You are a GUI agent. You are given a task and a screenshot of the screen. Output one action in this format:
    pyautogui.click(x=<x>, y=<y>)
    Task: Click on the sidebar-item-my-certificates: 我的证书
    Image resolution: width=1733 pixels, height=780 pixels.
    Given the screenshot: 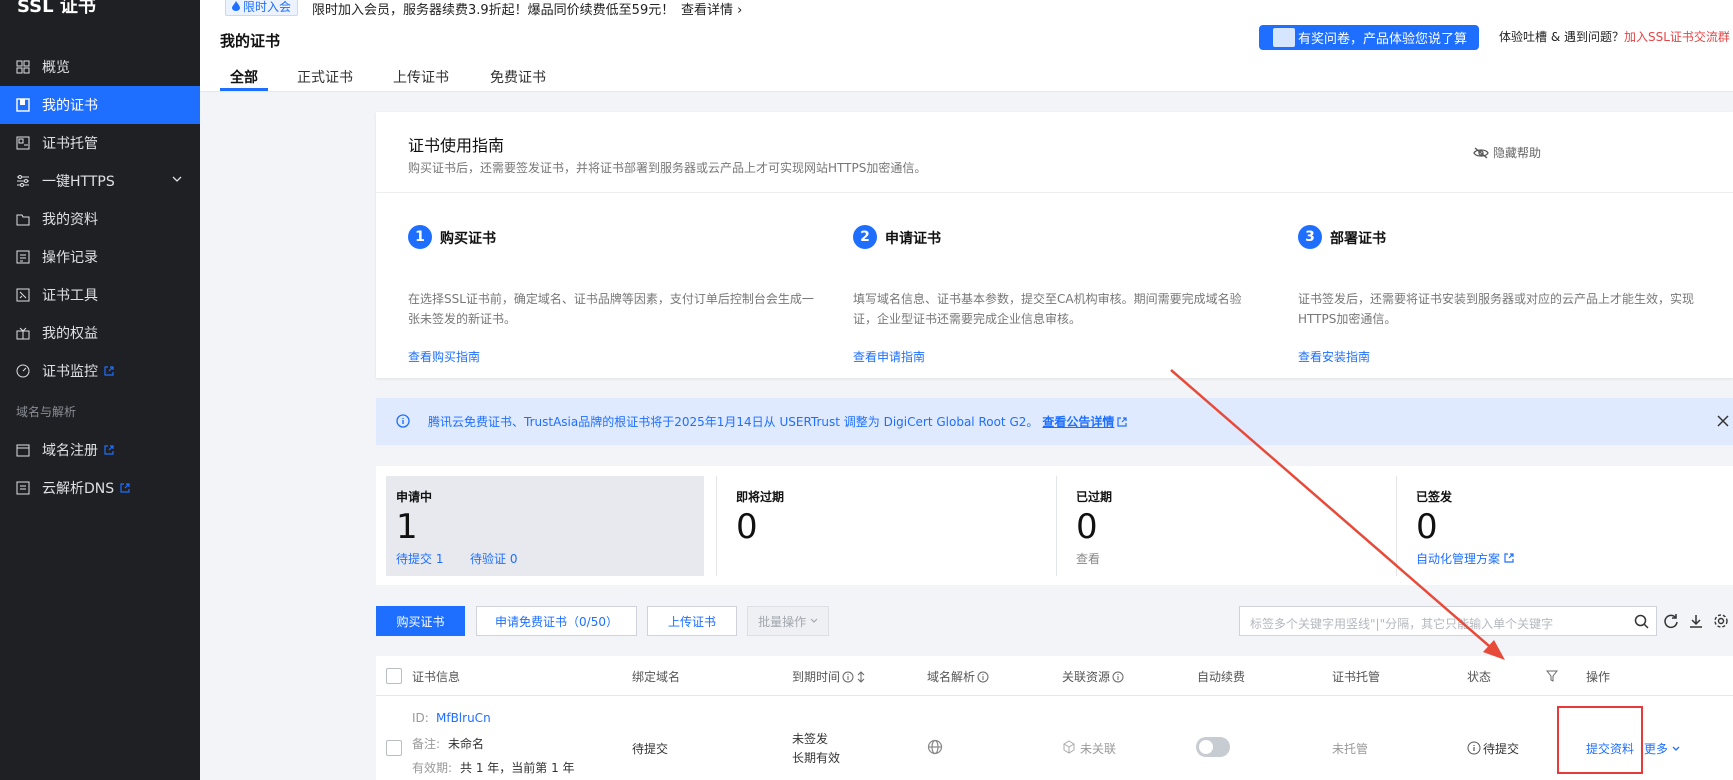 What is the action you would take?
    pyautogui.click(x=100, y=105)
    